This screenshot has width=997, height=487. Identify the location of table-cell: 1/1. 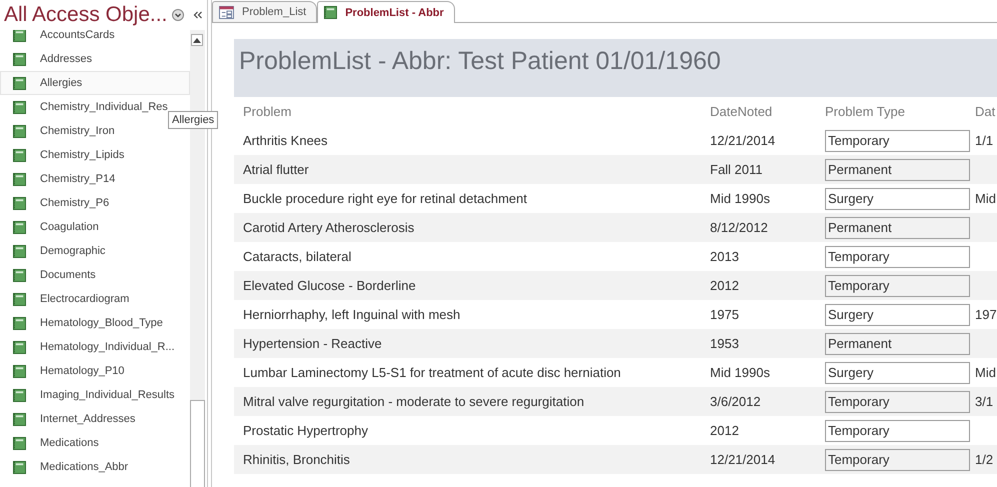
(984, 140).